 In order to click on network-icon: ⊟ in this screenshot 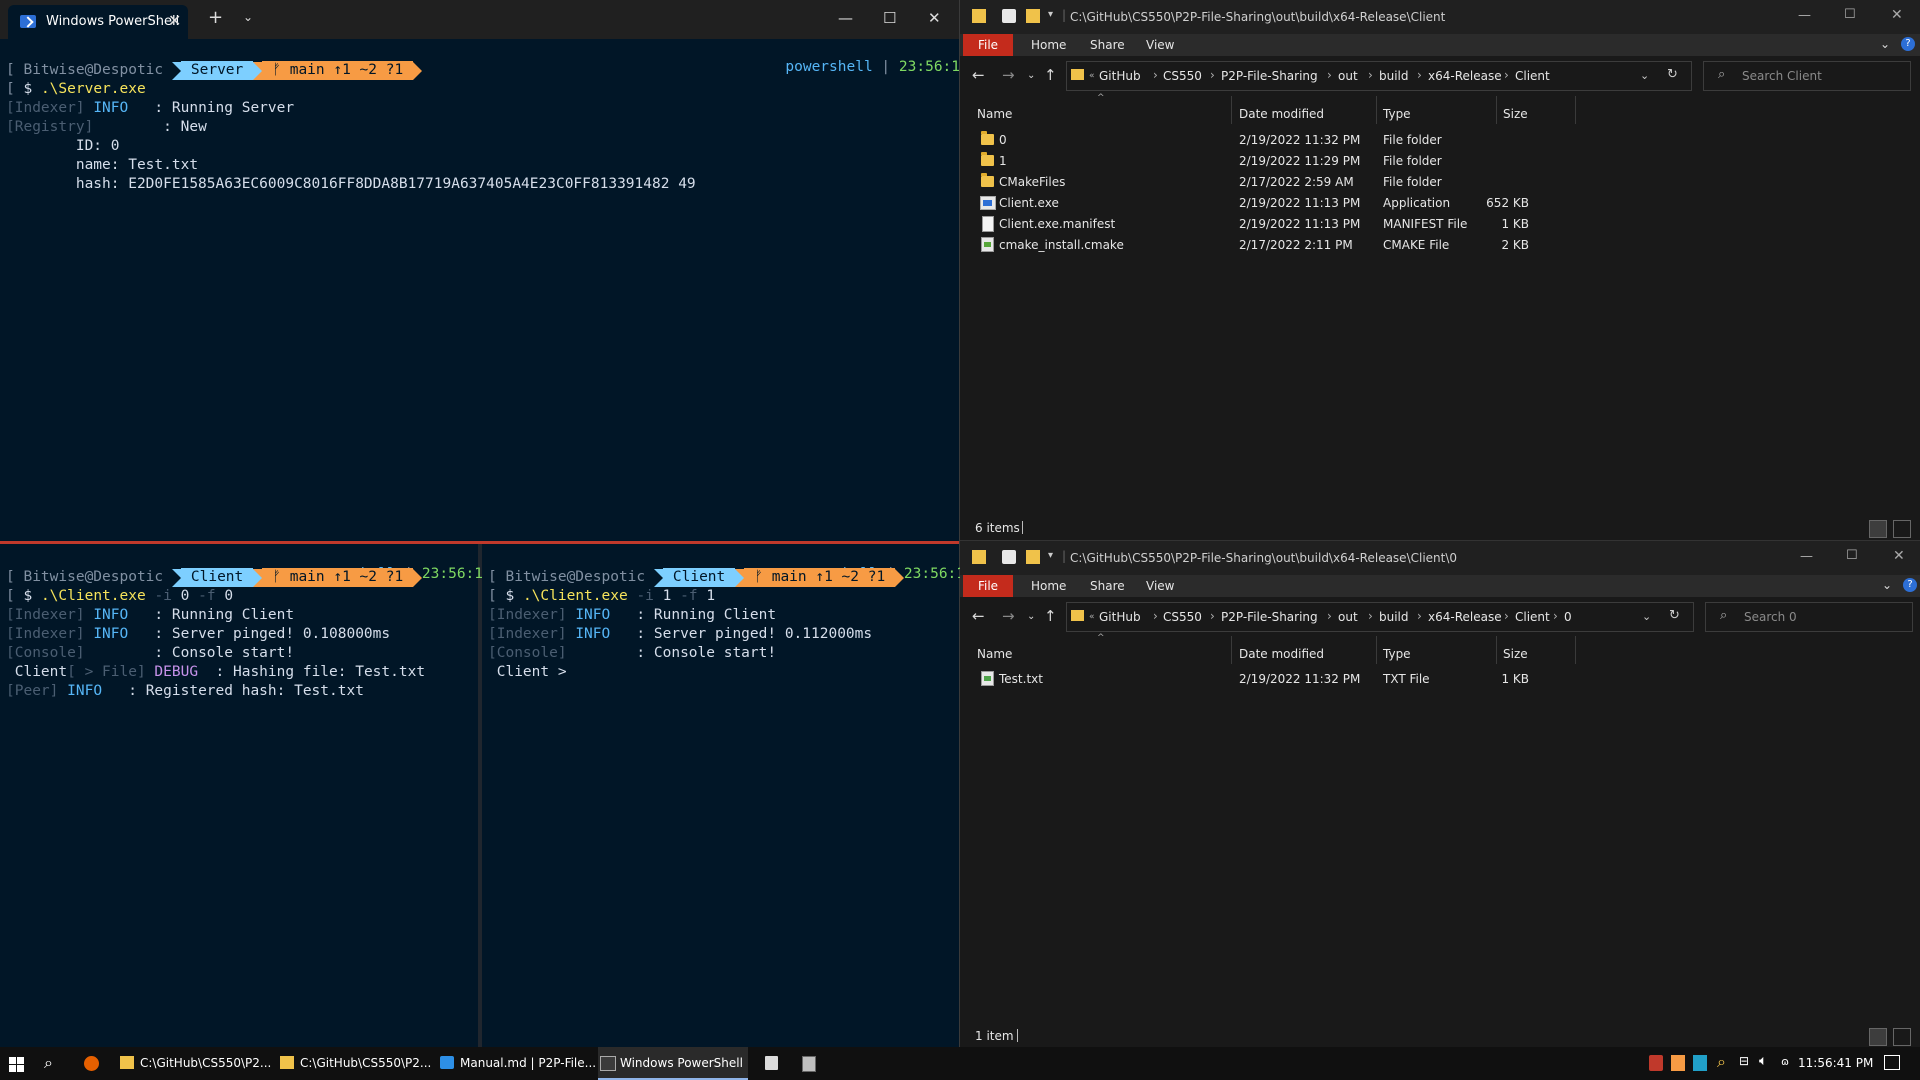, I will do `click(1744, 1061)`.